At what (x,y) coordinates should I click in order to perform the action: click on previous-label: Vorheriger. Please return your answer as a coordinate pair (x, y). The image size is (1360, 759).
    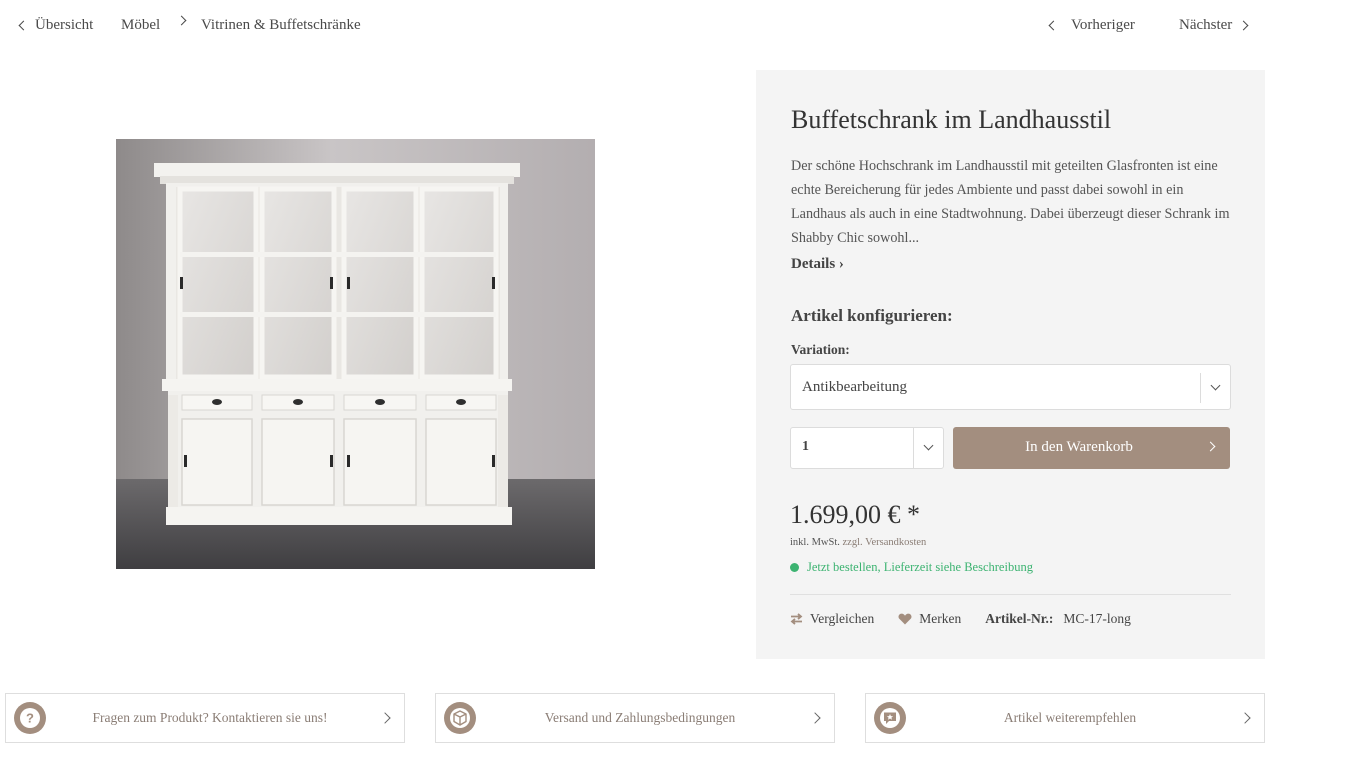
    Looking at the image, I should click on (1103, 25).